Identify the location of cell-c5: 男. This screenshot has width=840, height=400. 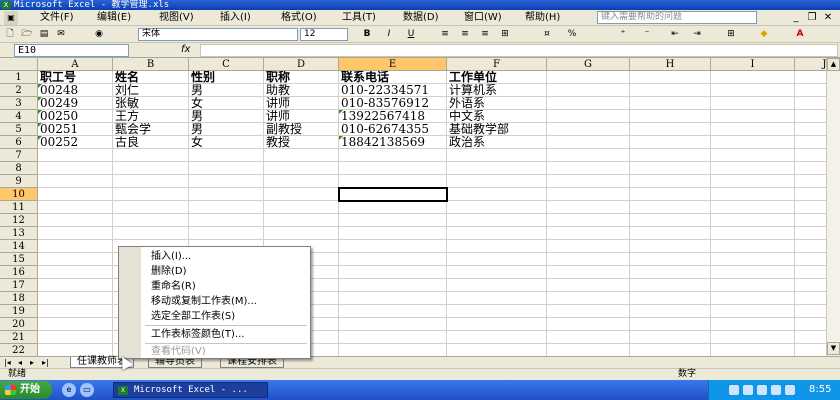
(226, 129).